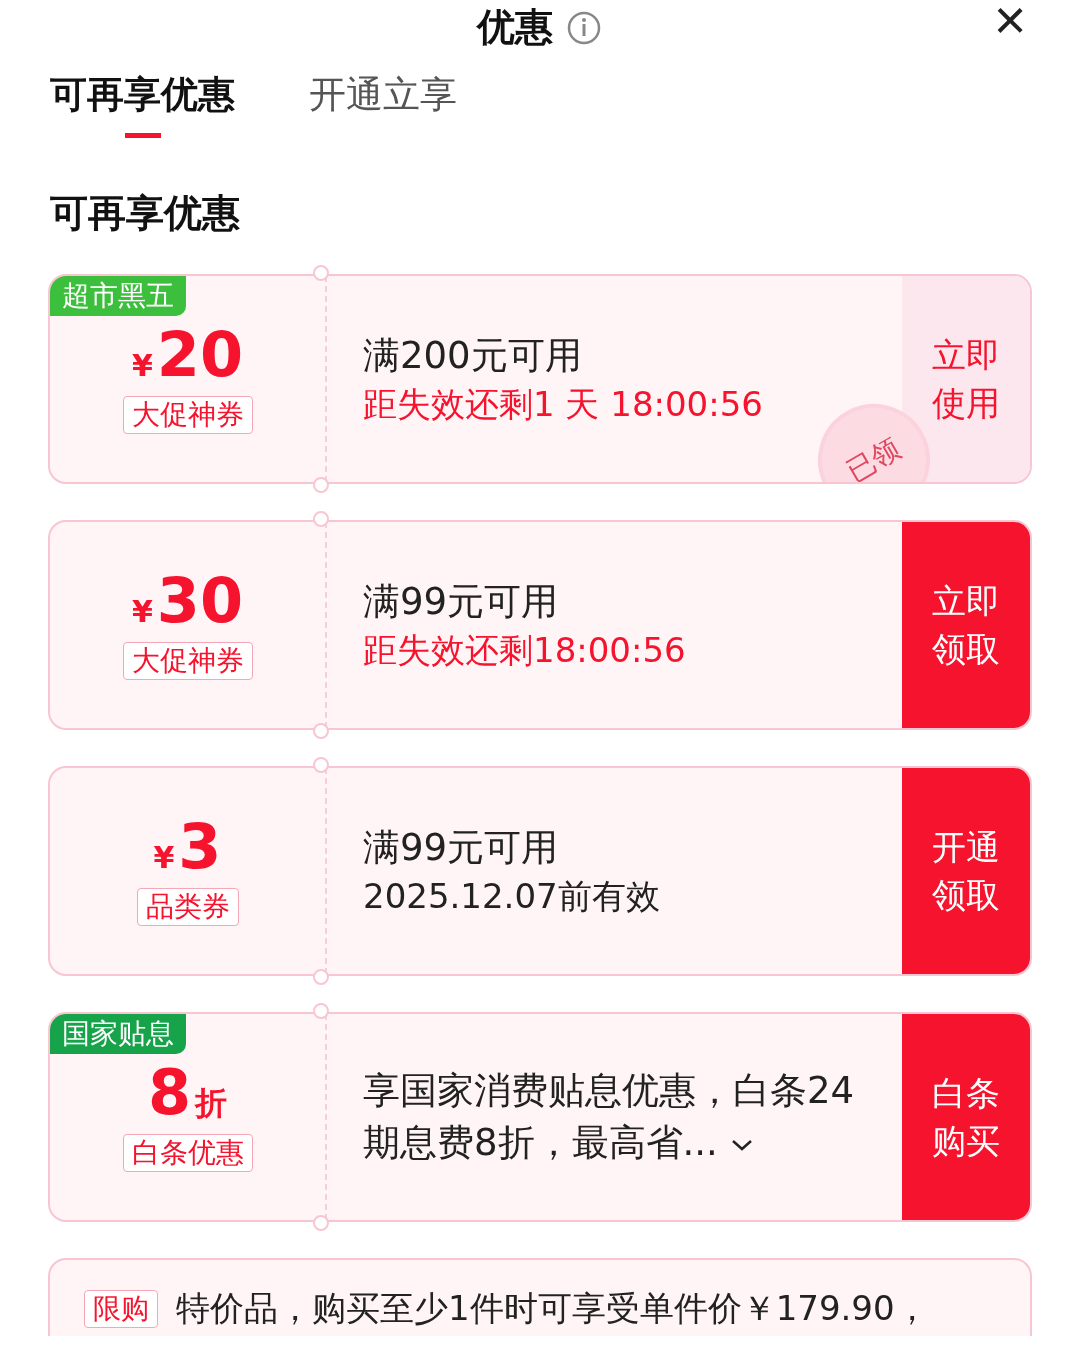  What do you see at coordinates (187, 1153) in the screenshot?
I see `coupon-type-label: 白条优惠` at bounding box center [187, 1153].